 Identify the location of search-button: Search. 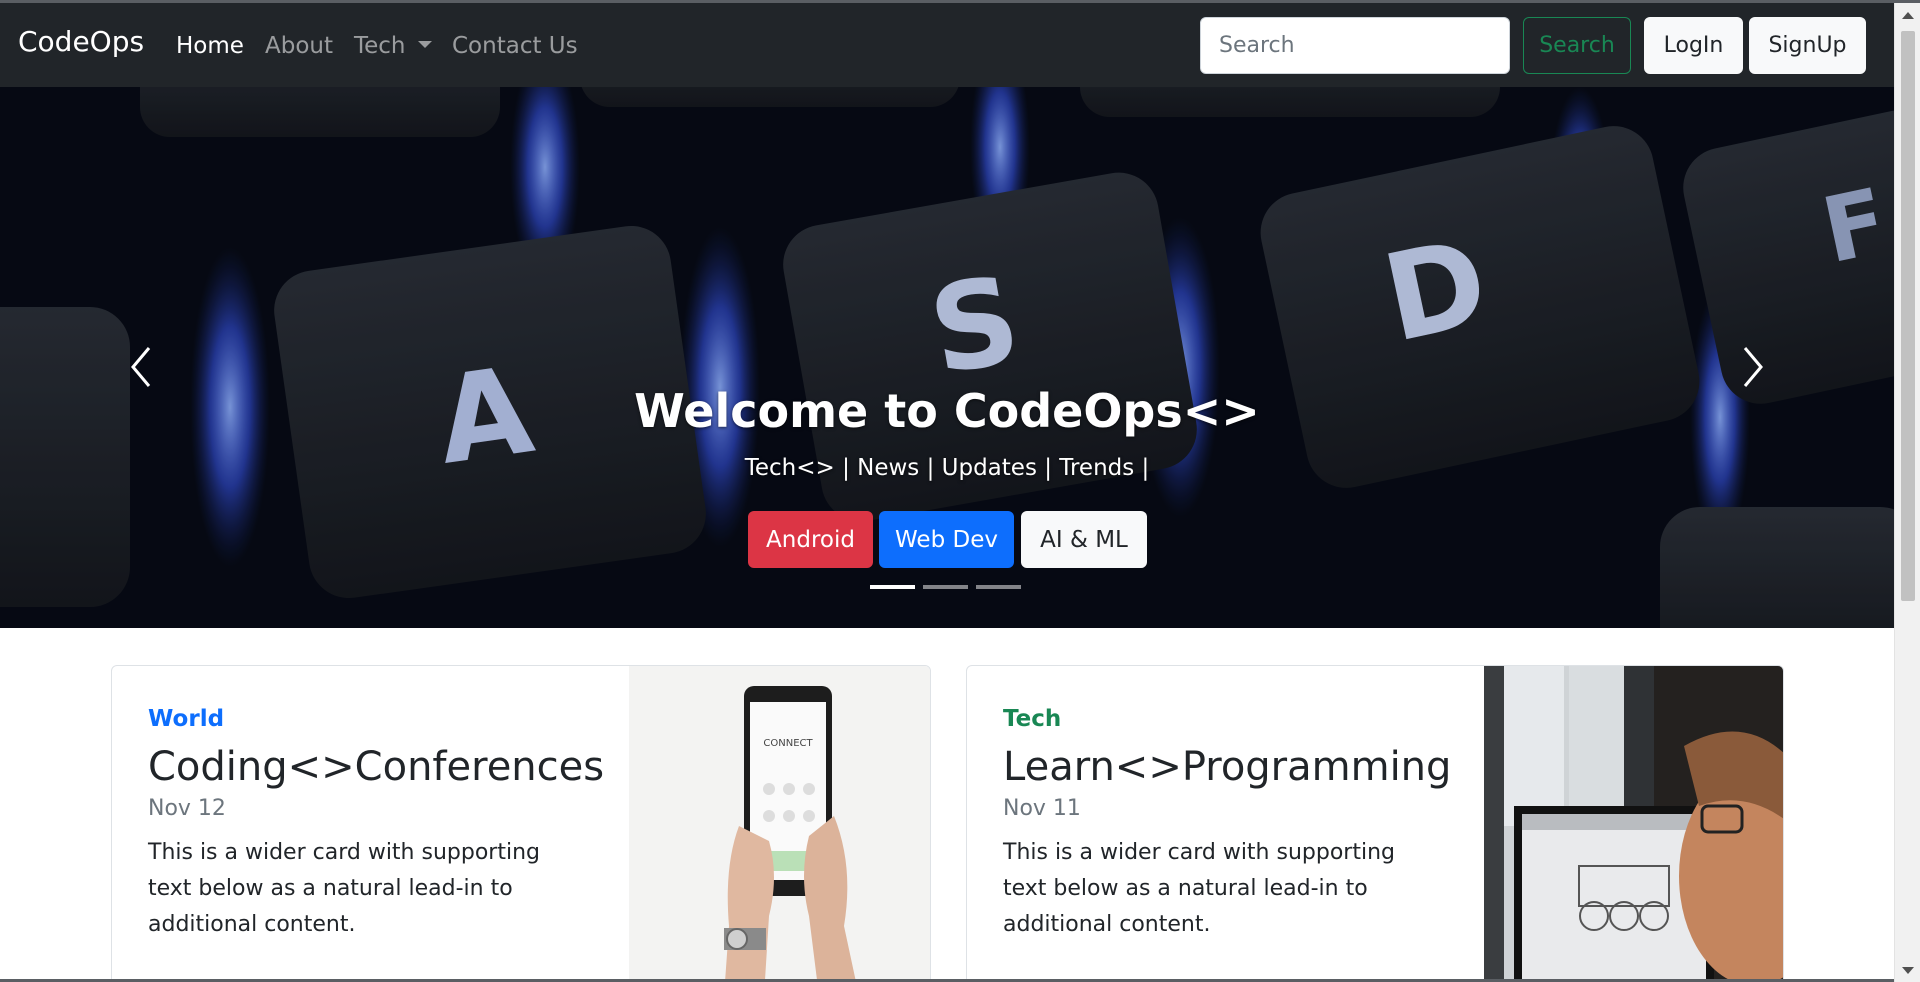
(1577, 45).